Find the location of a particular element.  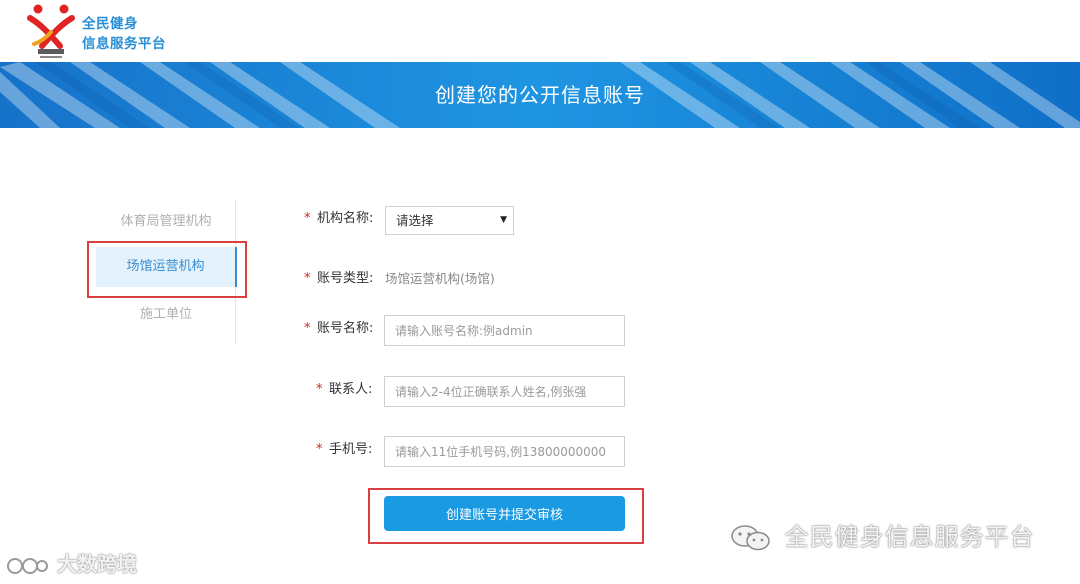

org-name-label: 机构名称: is located at coordinates (345, 218).